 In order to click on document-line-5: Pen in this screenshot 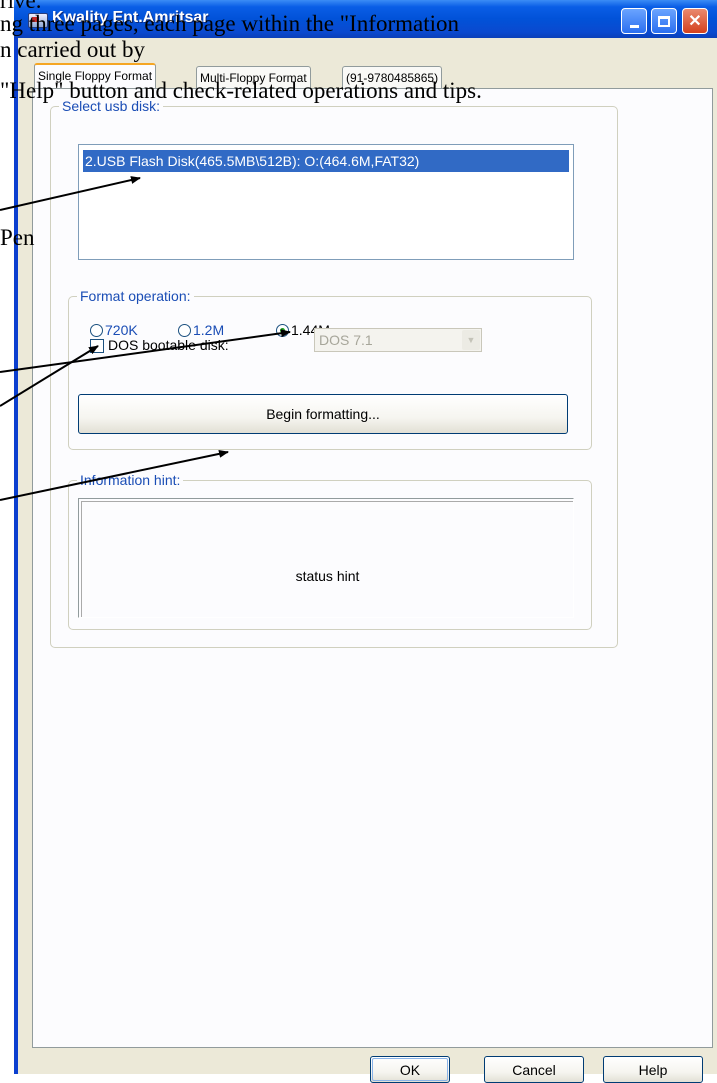, I will do `click(17, 237)`.